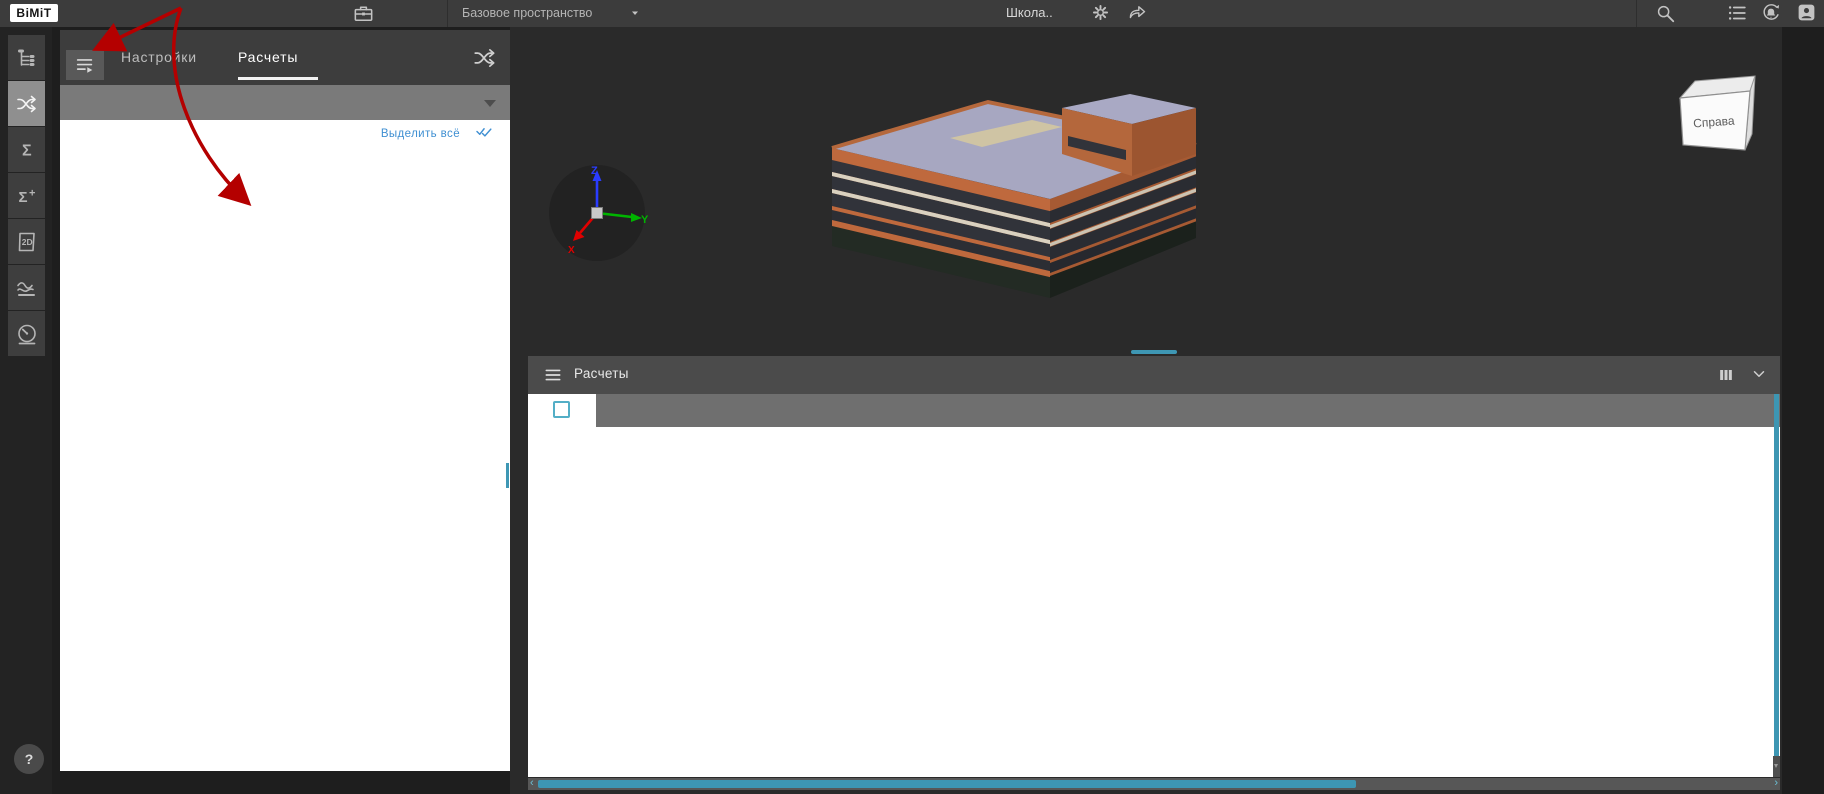  Describe the element at coordinates (1737, 13) in the screenshot. I see `list-menu-icon` at that location.